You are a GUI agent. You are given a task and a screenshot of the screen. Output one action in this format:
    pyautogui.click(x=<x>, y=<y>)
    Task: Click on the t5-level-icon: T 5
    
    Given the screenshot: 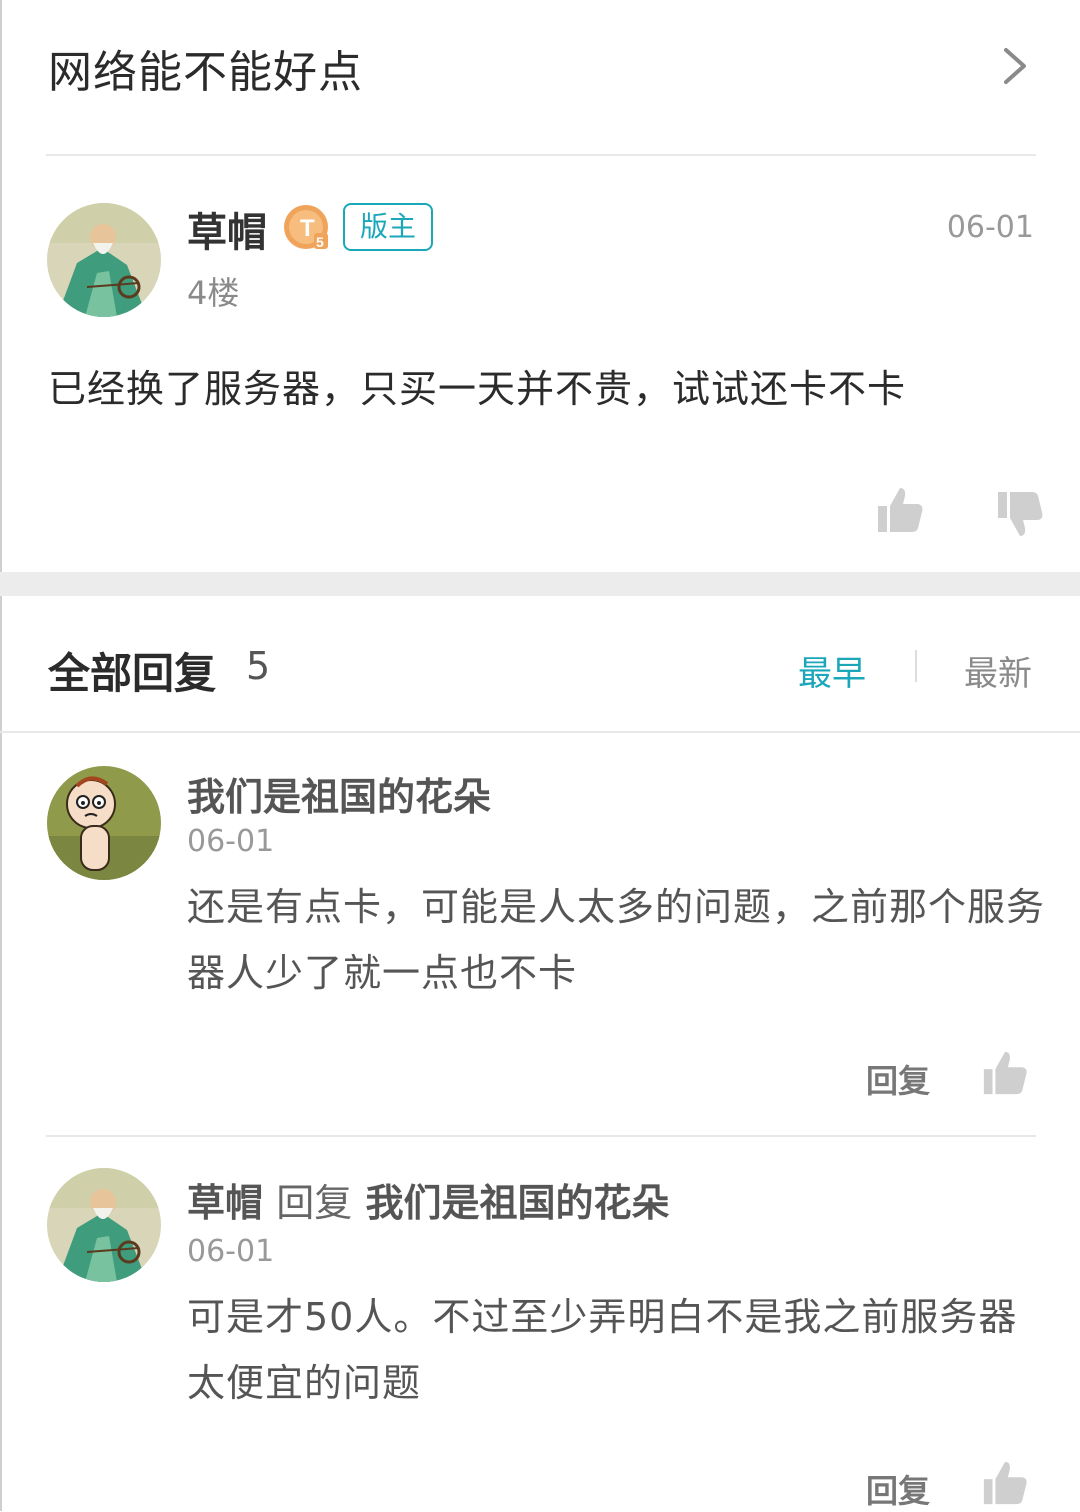 What is the action you would take?
    pyautogui.click(x=306, y=227)
    